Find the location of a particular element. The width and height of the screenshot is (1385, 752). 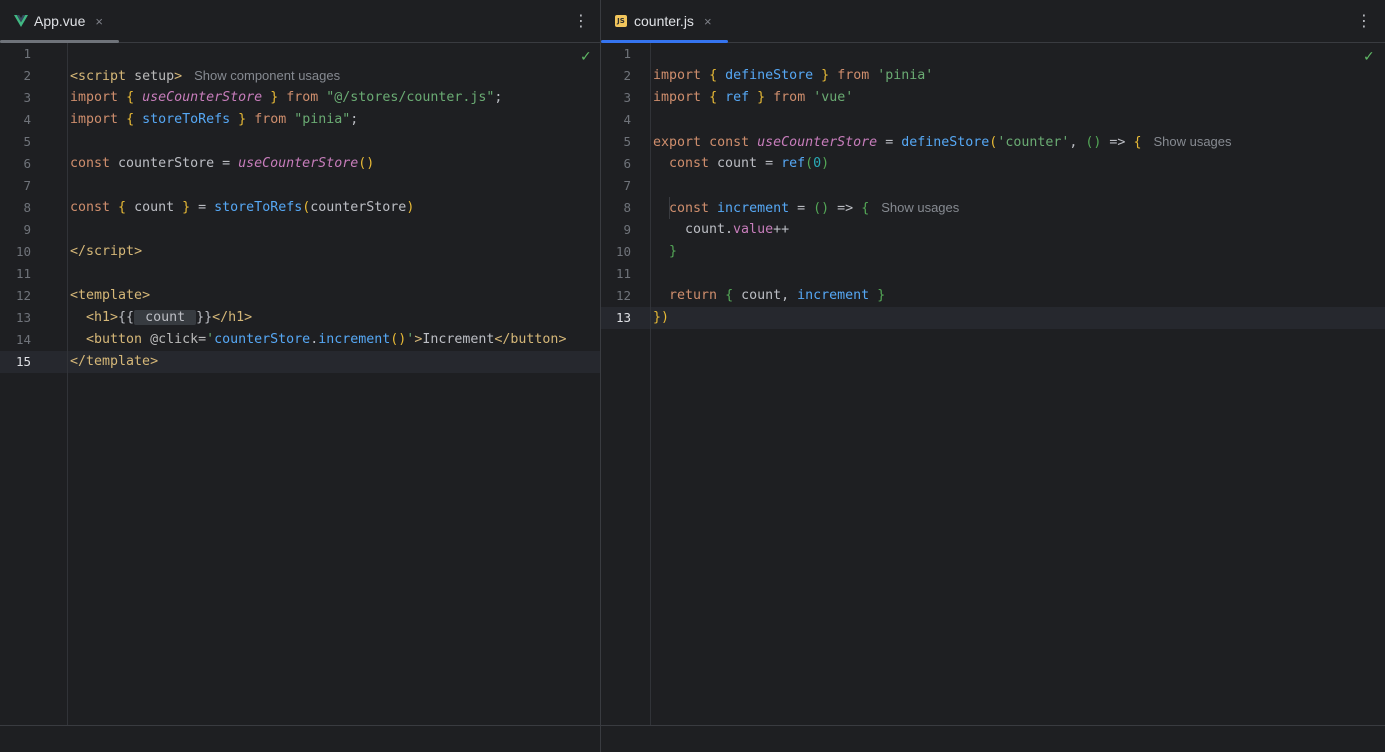

right-tab-bar: JS counter.js × ⋮ is located at coordinates (993, 21).